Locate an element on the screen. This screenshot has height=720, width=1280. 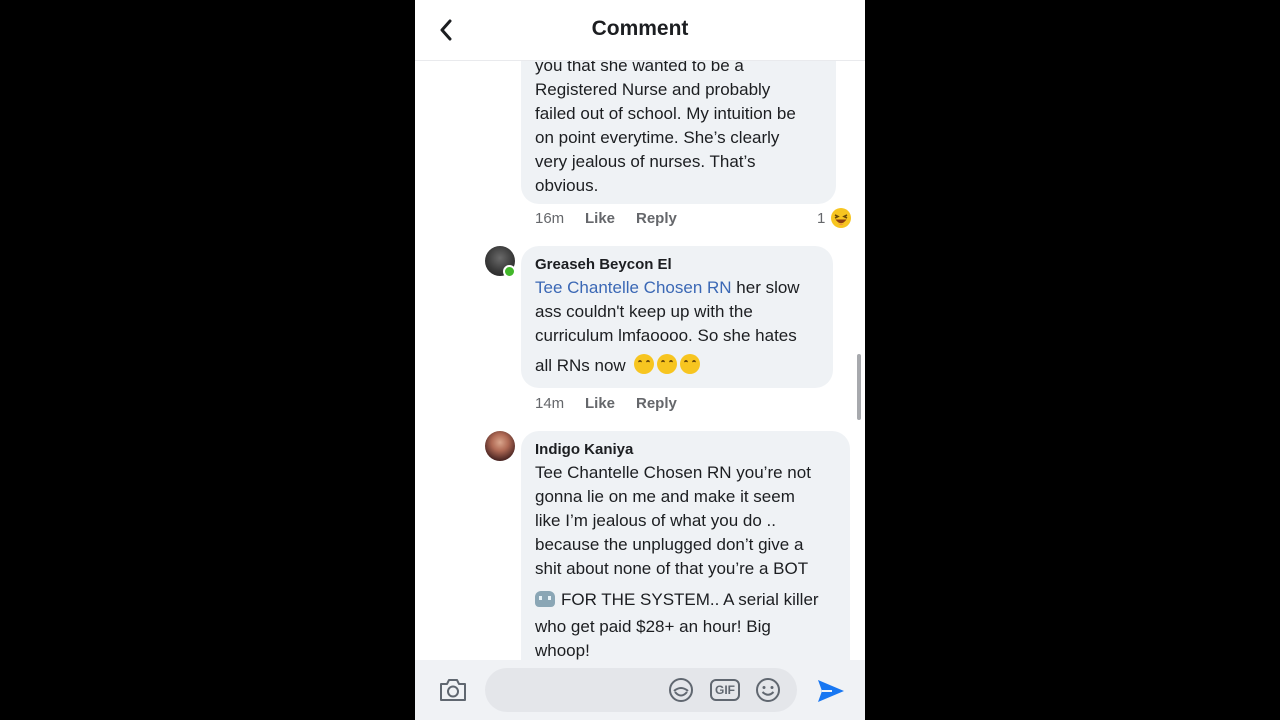
comment-text-line: Tee Chantelle Chosen RN her slow is located at coordinates (667, 288).